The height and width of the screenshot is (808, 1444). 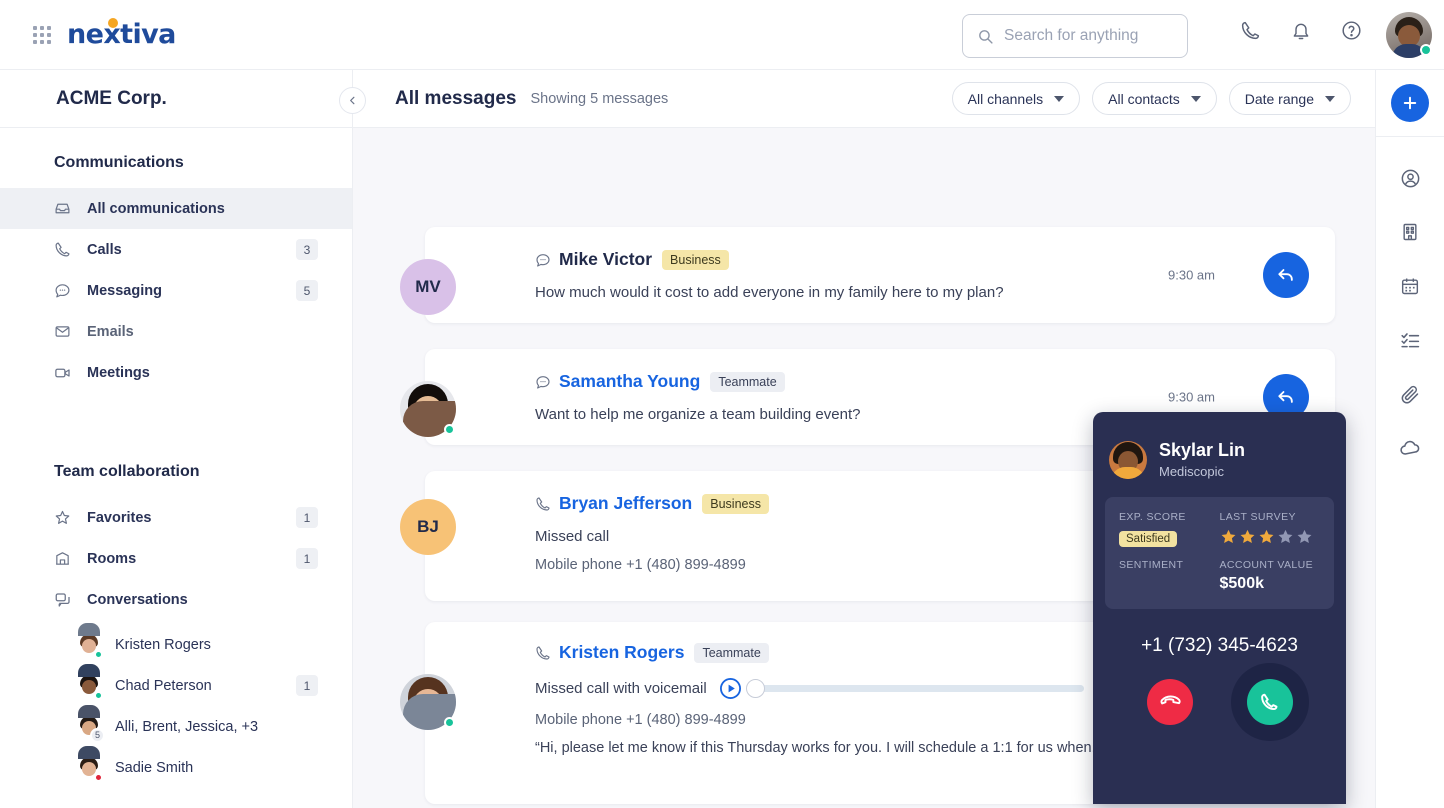 I want to click on filter-label: All contacts, so click(x=1144, y=98).